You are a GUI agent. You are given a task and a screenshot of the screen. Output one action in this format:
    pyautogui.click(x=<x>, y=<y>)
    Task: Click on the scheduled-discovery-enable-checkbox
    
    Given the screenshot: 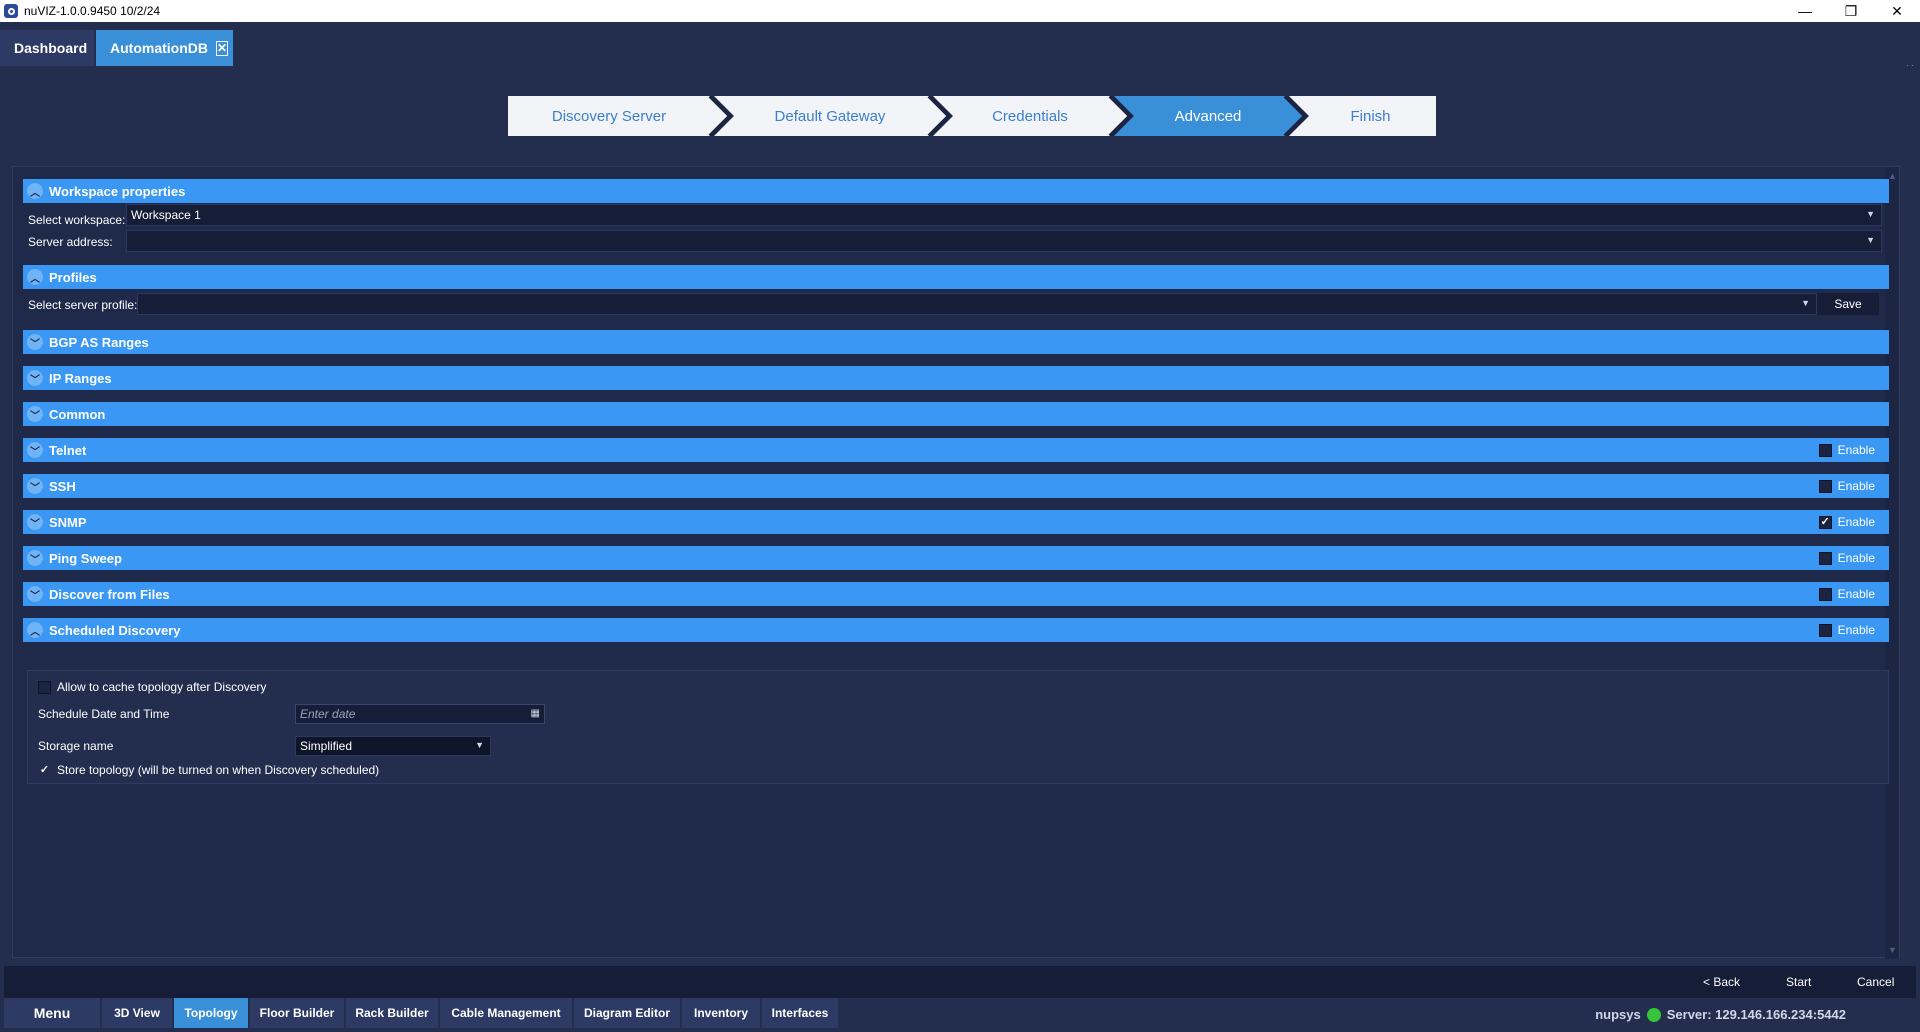 What is the action you would take?
    pyautogui.click(x=1825, y=630)
    